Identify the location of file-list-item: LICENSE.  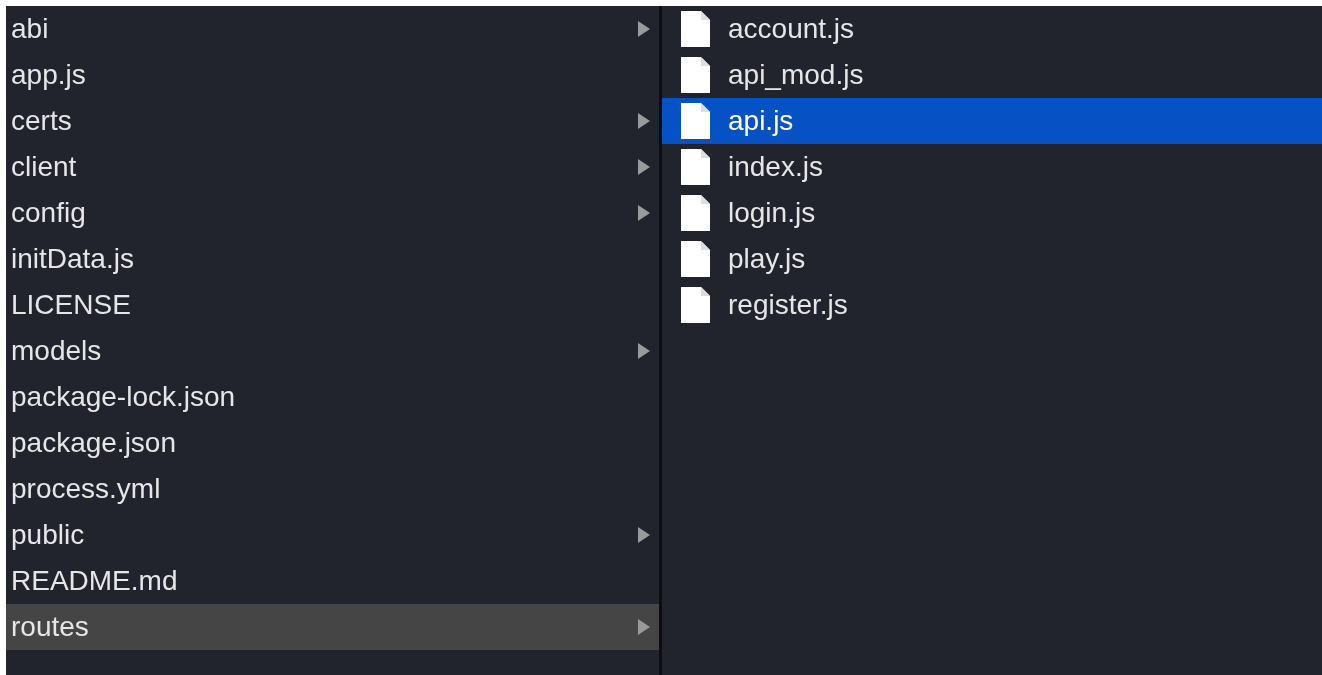
(332, 305).